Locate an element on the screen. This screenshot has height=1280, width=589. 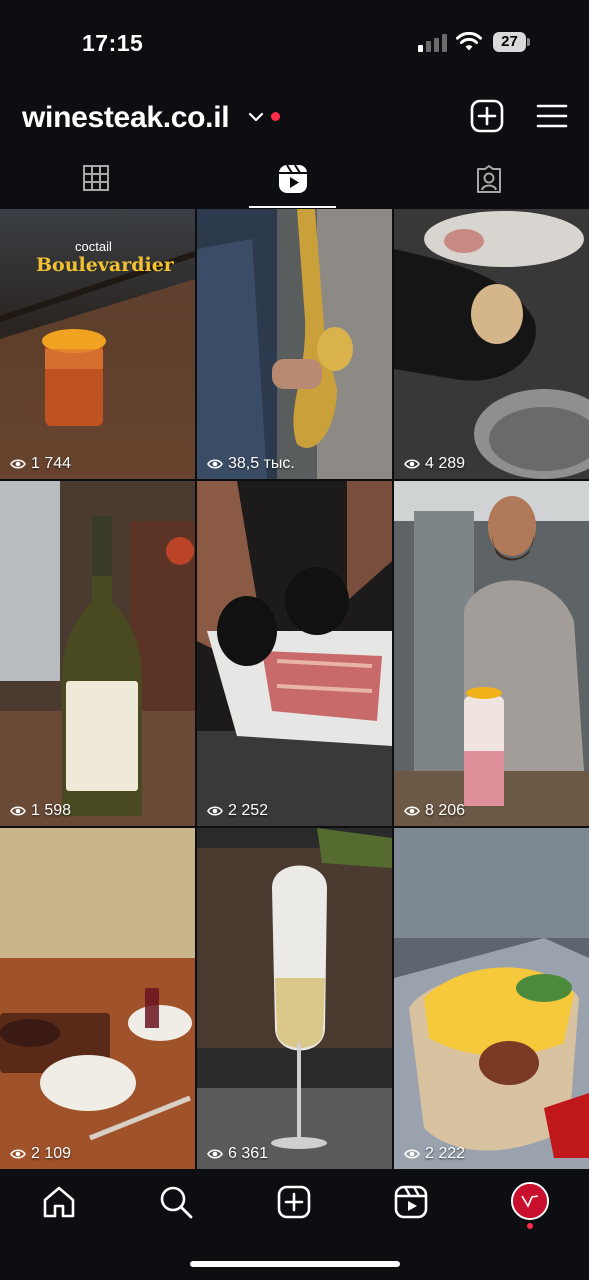
wine-bottle-photo is located at coordinates (97, 653).